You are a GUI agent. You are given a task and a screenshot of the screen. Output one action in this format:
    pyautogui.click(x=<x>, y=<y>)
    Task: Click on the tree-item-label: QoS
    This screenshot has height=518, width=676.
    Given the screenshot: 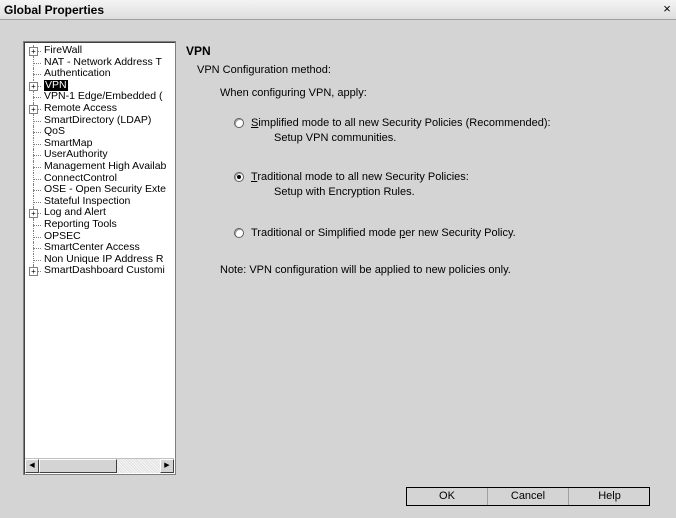 What is the action you would take?
    pyautogui.click(x=55, y=131)
    